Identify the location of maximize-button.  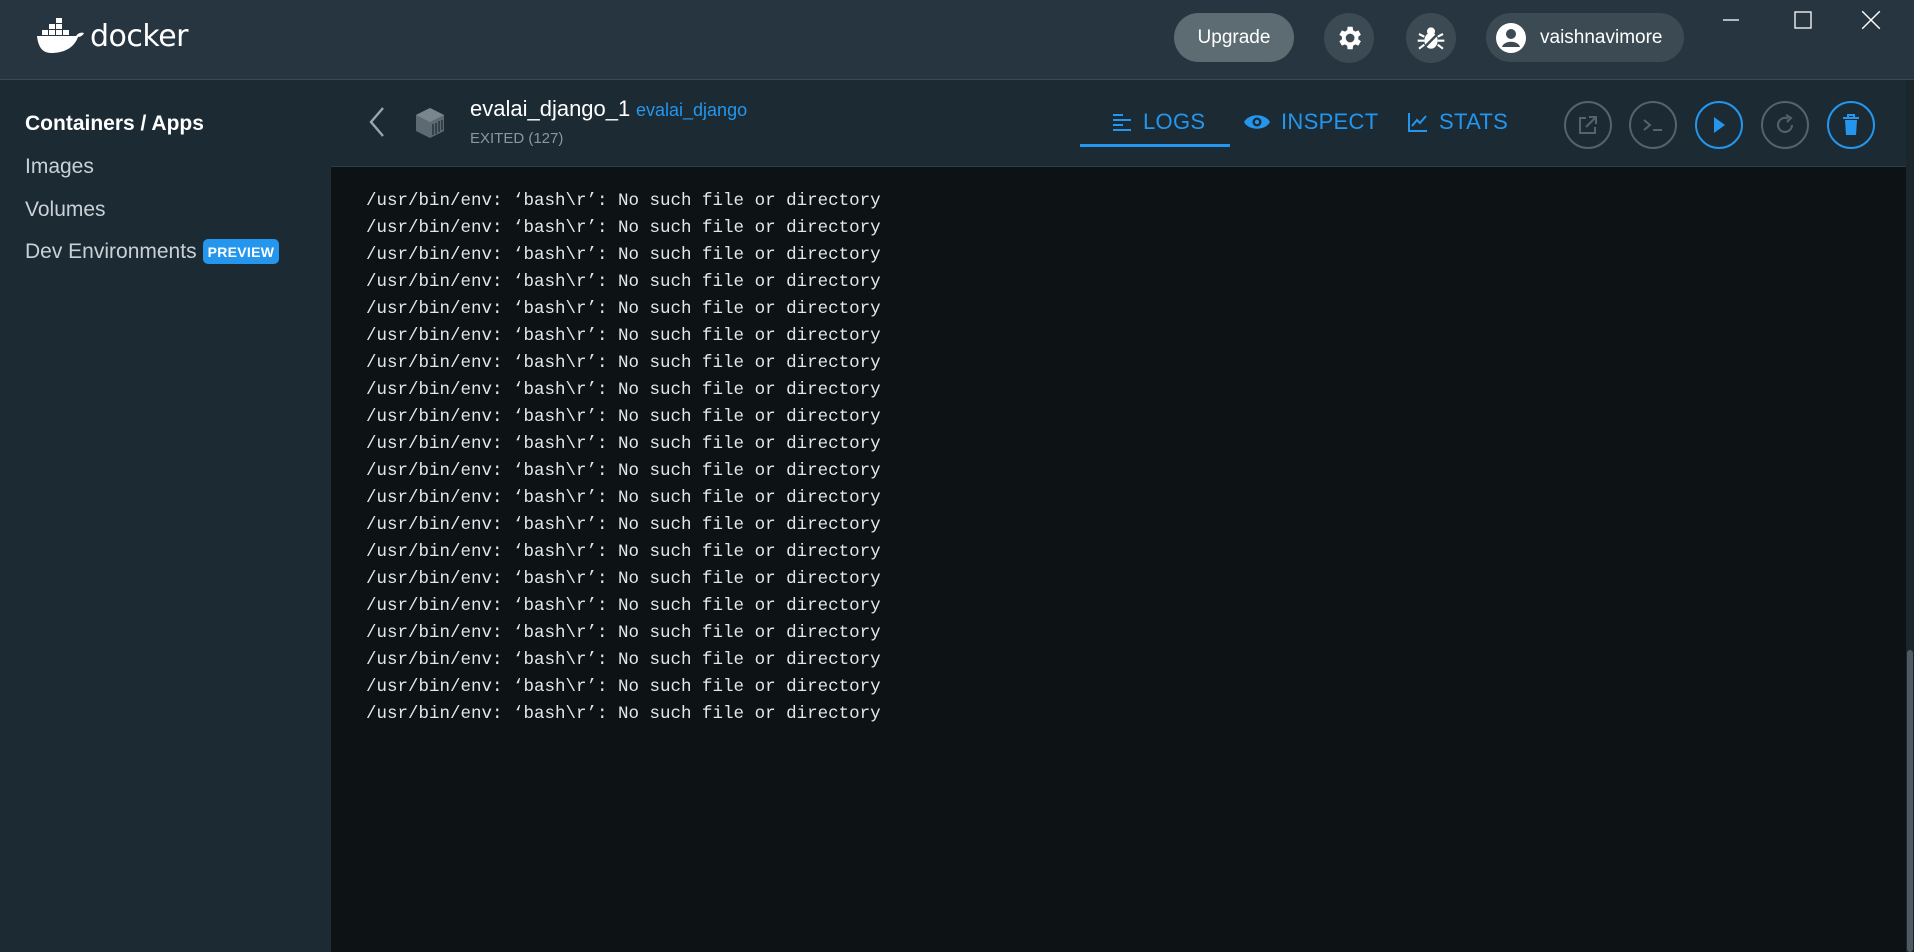
(1803, 20).